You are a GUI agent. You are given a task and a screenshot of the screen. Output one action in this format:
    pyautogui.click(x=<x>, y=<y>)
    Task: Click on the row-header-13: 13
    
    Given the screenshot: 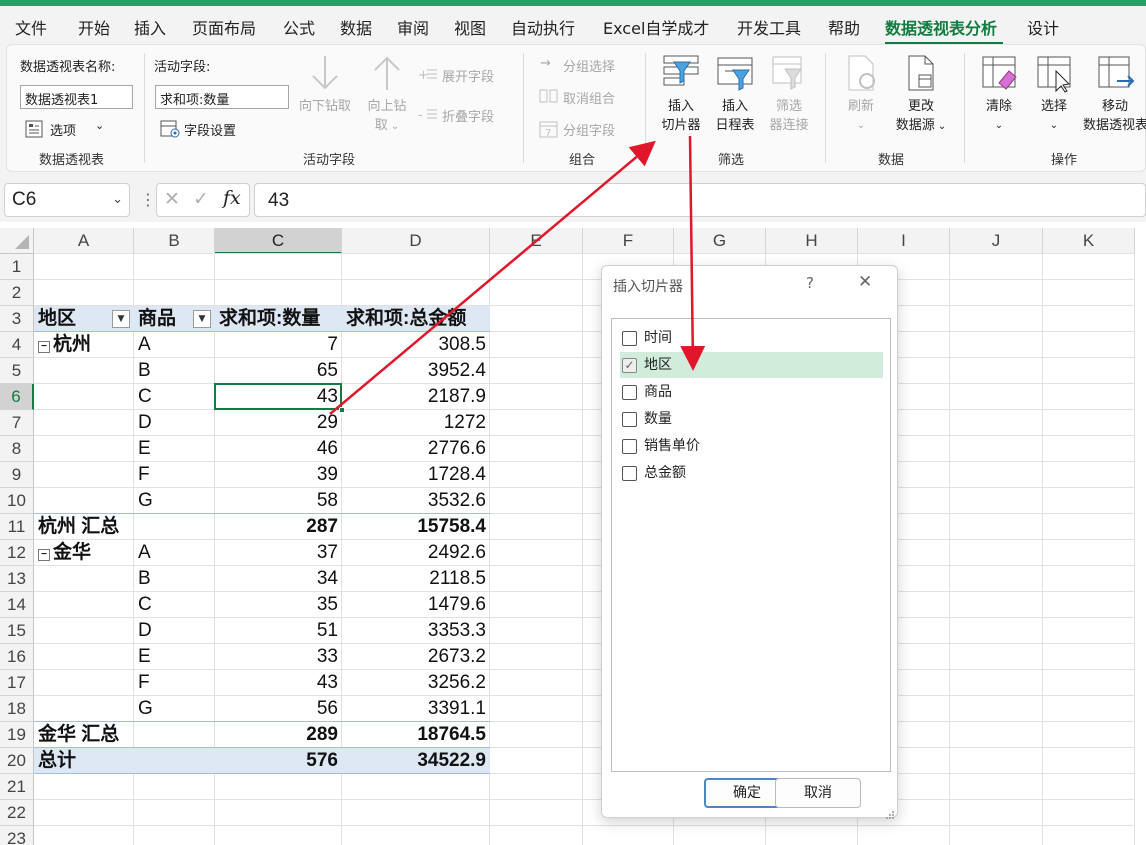 What is the action you would take?
    pyautogui.click(x=17, y=579)
    